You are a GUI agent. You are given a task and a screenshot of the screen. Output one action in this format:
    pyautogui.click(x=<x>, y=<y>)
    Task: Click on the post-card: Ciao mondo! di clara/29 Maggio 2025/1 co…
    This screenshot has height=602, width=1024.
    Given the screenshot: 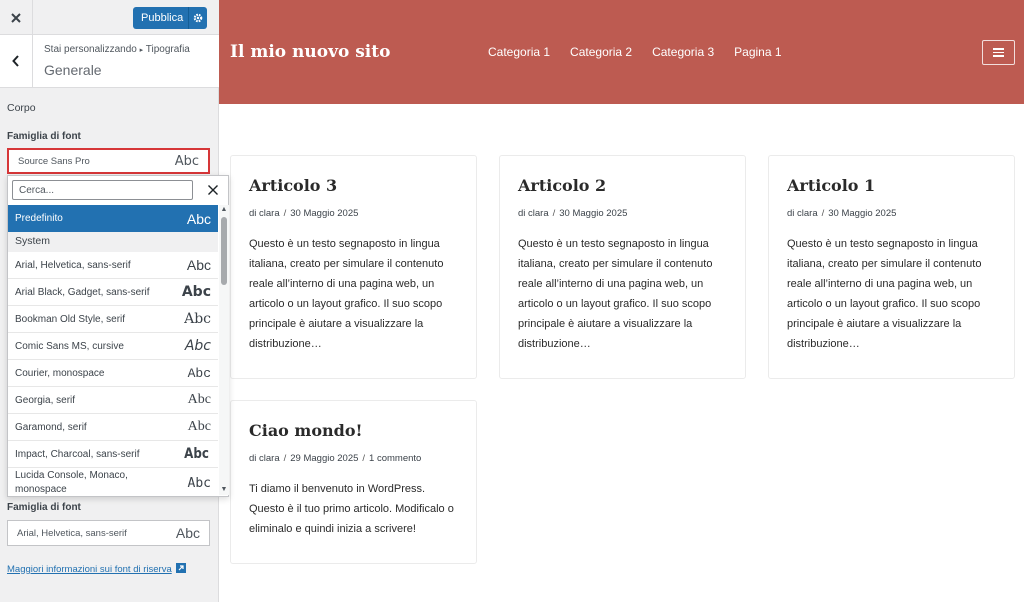 What is the action you would take?
    pyautogui.click(x=353, y=482)
    